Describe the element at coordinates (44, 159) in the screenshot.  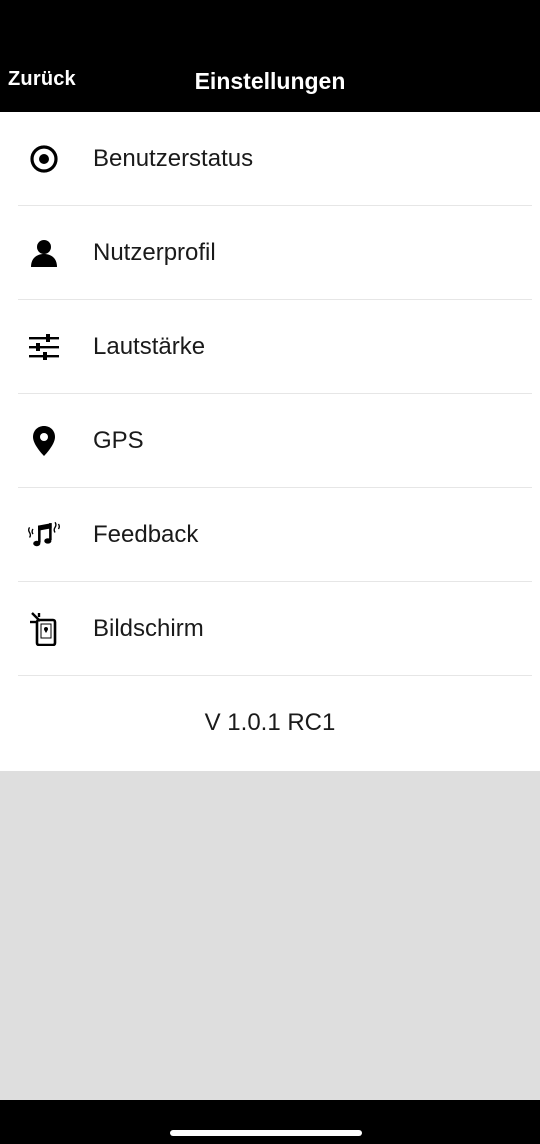
I see `target-icon` at that location.